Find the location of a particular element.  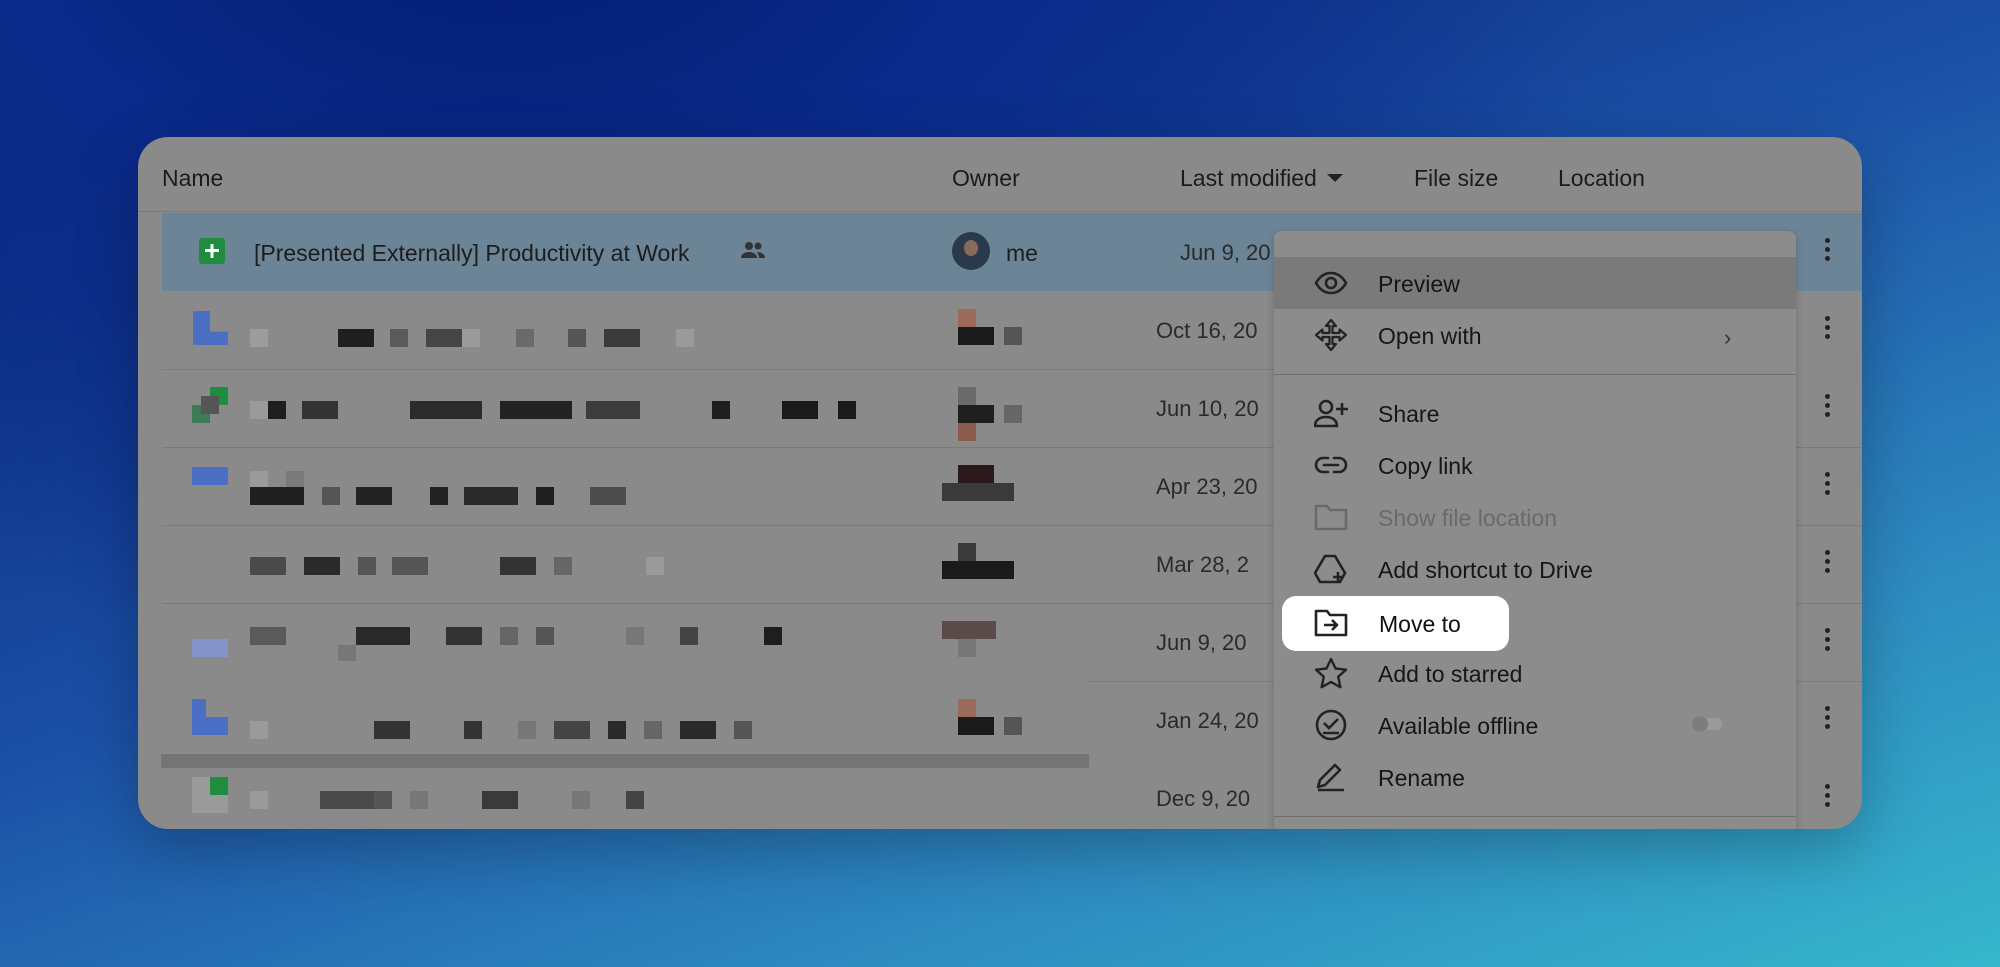

menu-item-open-with: Open with › is located at coordinates (1535, 335).